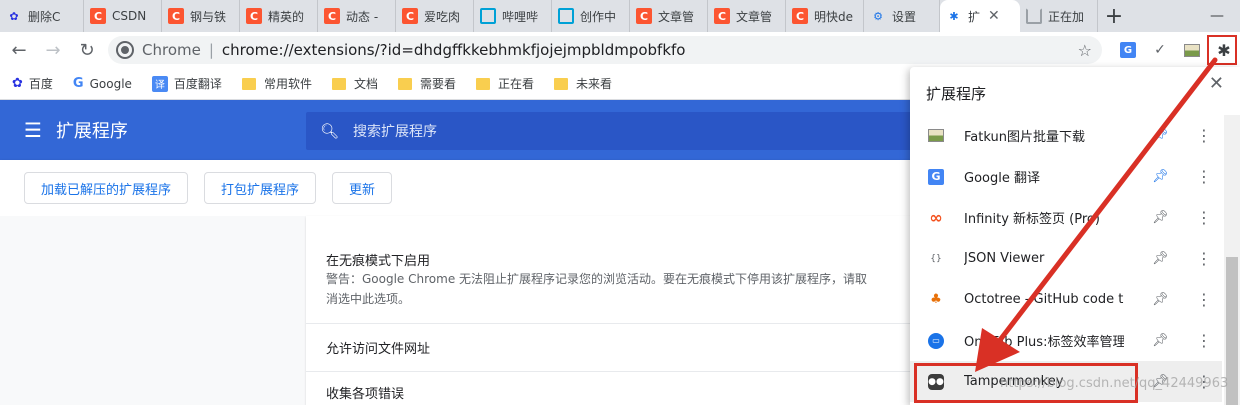 The width and height of the screenshot is (1240, 405). What do you see at coordinates (936, 299) in the screenshot?
I see `octotree-icon: ♣` at bounding box center [936, 299].